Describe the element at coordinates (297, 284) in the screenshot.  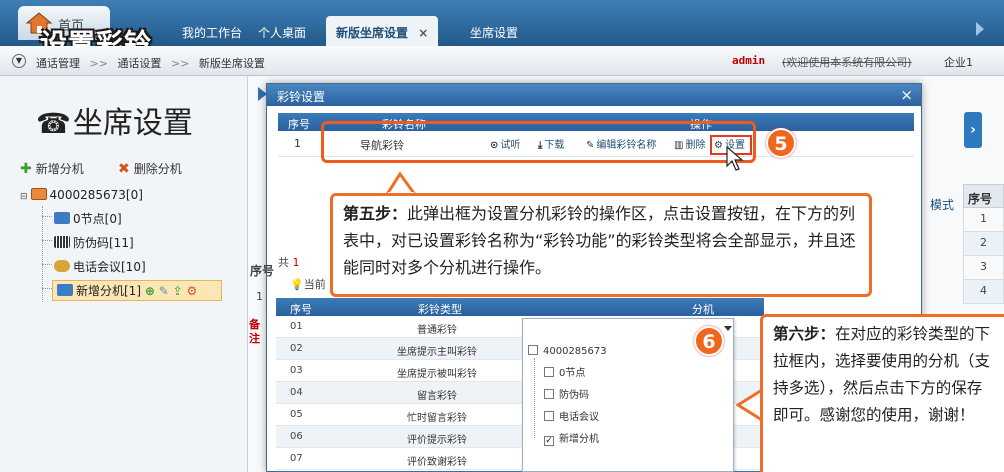
I see `lightbulb-icon: 💡` at that location.